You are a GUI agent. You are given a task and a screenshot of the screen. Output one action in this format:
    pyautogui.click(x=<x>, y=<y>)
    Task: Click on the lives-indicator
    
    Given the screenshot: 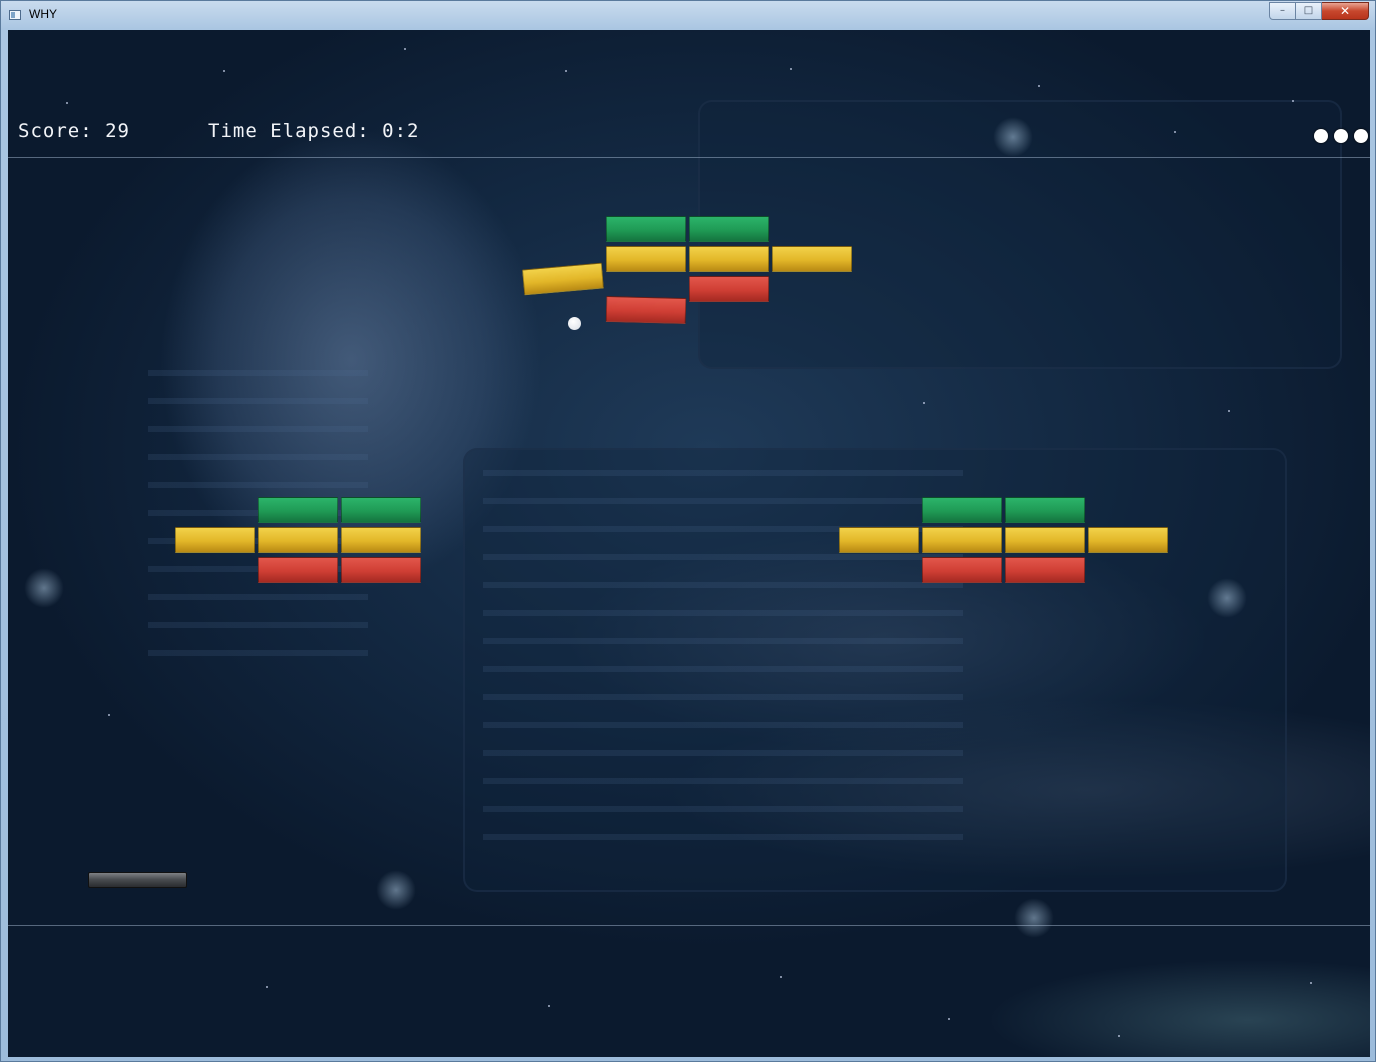 What is the action you would take?
    pyautogui.click(x=1341, y=136)
    